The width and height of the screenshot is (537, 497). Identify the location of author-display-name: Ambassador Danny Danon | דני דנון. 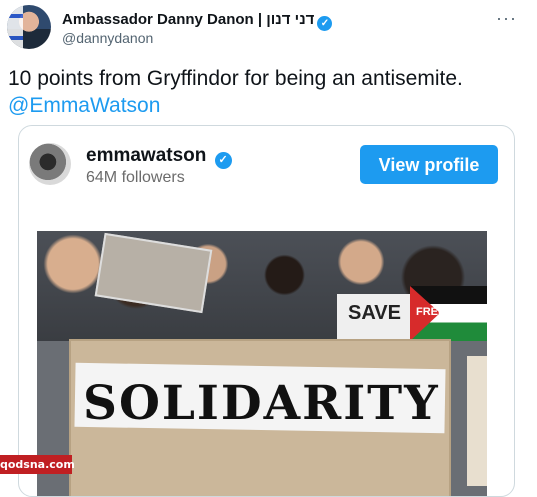
(188, 19).